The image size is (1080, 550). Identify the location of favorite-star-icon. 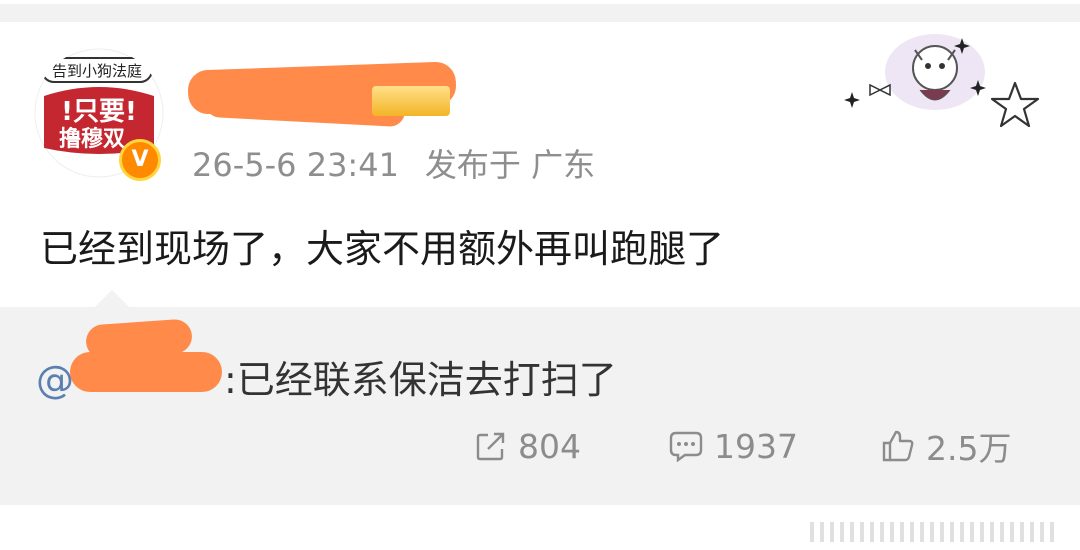
(1015, 105).